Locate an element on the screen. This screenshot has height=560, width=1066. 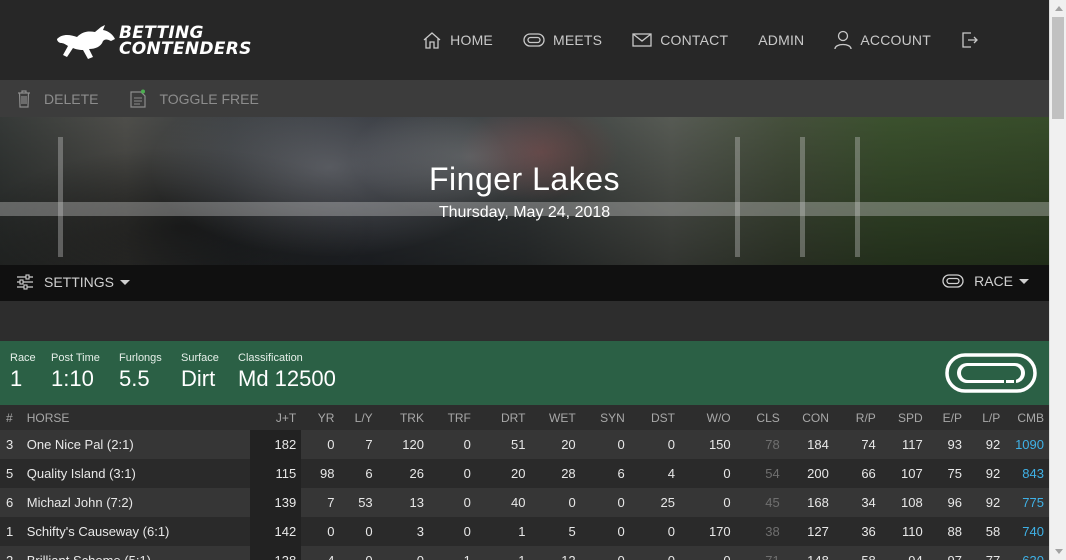
cell-drt: 51 is located at coordinates (503, 444).